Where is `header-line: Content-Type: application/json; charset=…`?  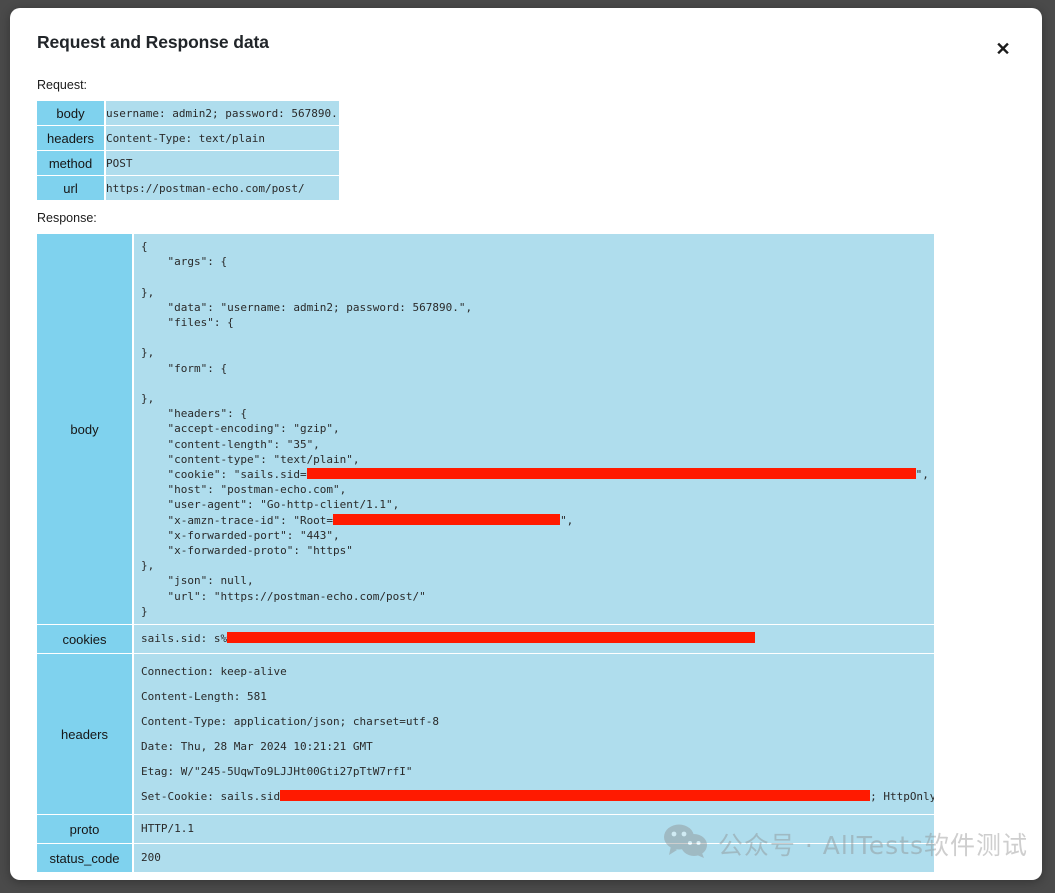 header-line: Content-Type: application/json; charset=… is located at coordinates (290, 722).